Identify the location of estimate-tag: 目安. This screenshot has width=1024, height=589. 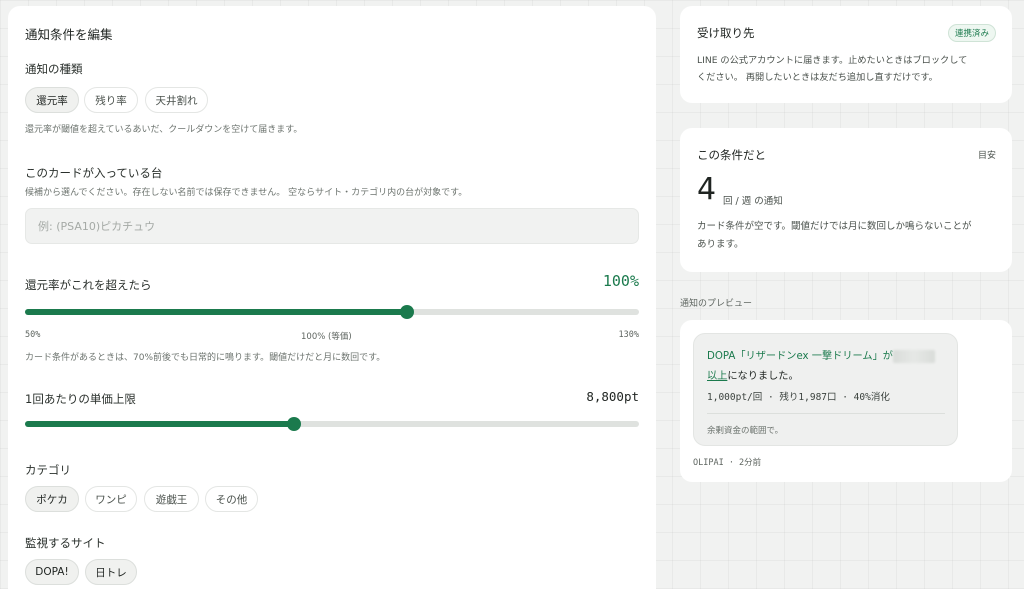
(986, 156).